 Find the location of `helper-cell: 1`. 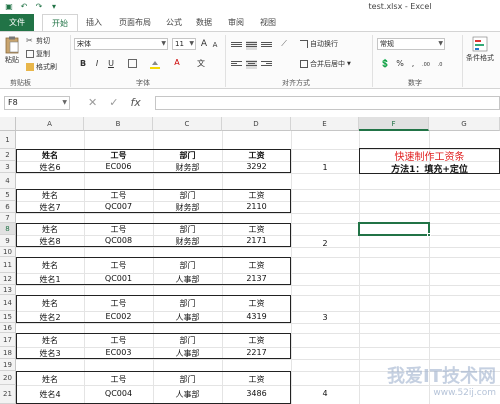

helper-cell: 1 is located at coordinates (325, 167).